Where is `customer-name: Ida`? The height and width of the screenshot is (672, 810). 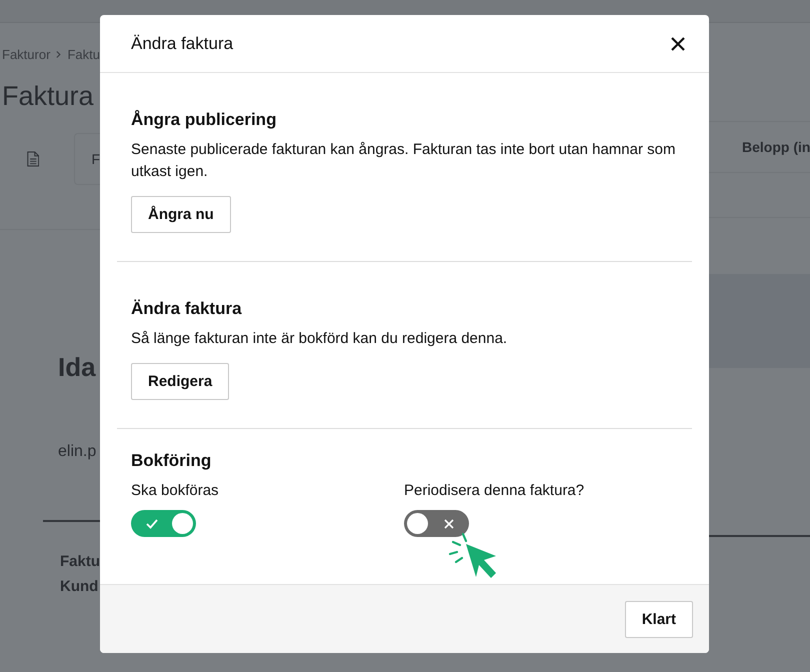
customer-name: Ida is located at coordinates (77, 367).